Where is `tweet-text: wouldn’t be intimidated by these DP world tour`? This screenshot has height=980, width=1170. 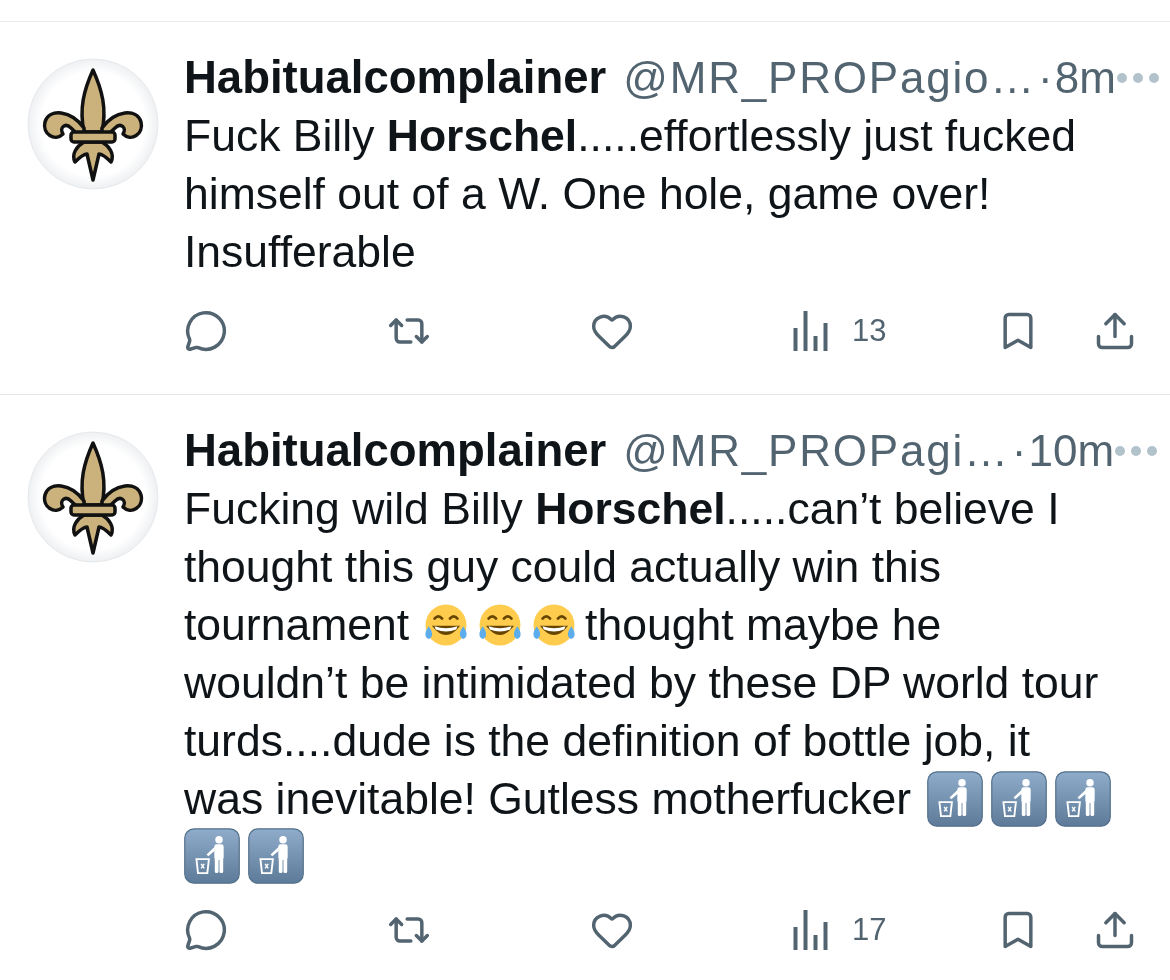
tweet-text: wouldn’t be intimidated by these DP world tour is located at coordinates (641, 683).